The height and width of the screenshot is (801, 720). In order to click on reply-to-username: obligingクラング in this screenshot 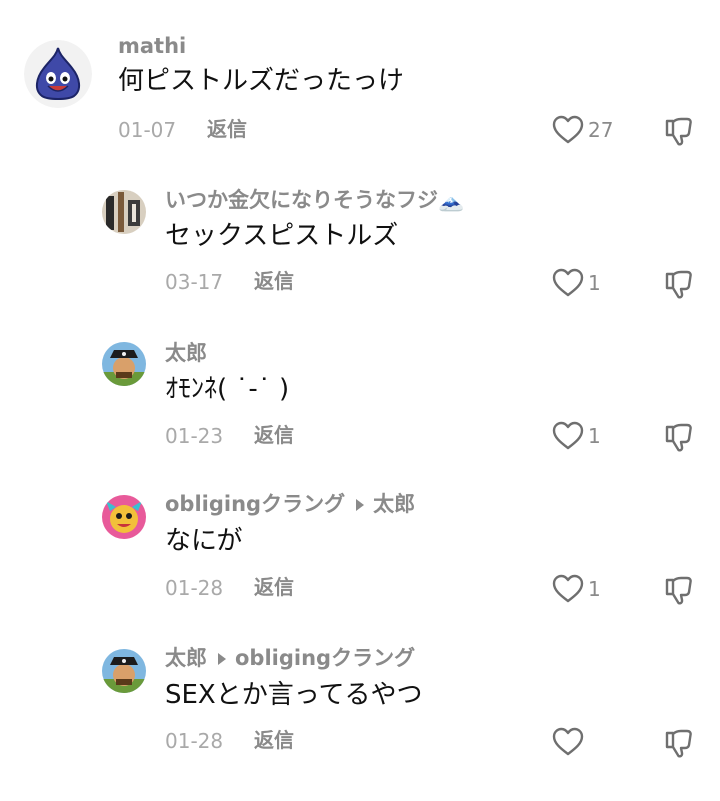, I will do `click(325, 658)`.